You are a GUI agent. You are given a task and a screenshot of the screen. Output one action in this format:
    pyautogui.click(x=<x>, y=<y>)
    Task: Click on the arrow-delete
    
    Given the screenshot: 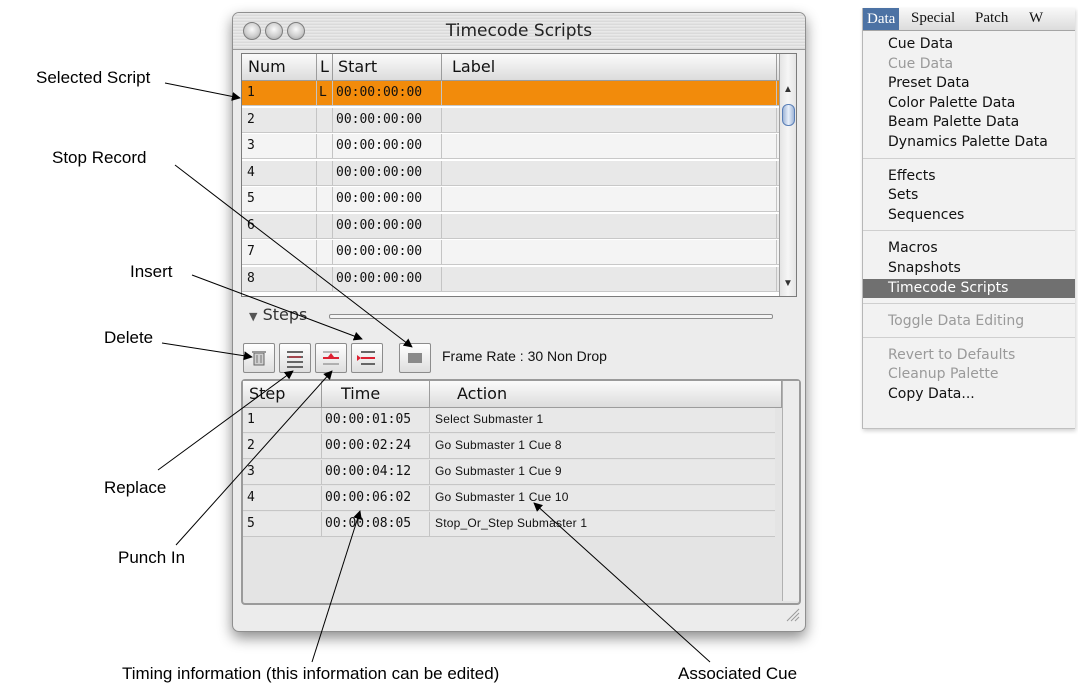 What is the action you would take?
    pyautogui.click(x=207, y=351)
    